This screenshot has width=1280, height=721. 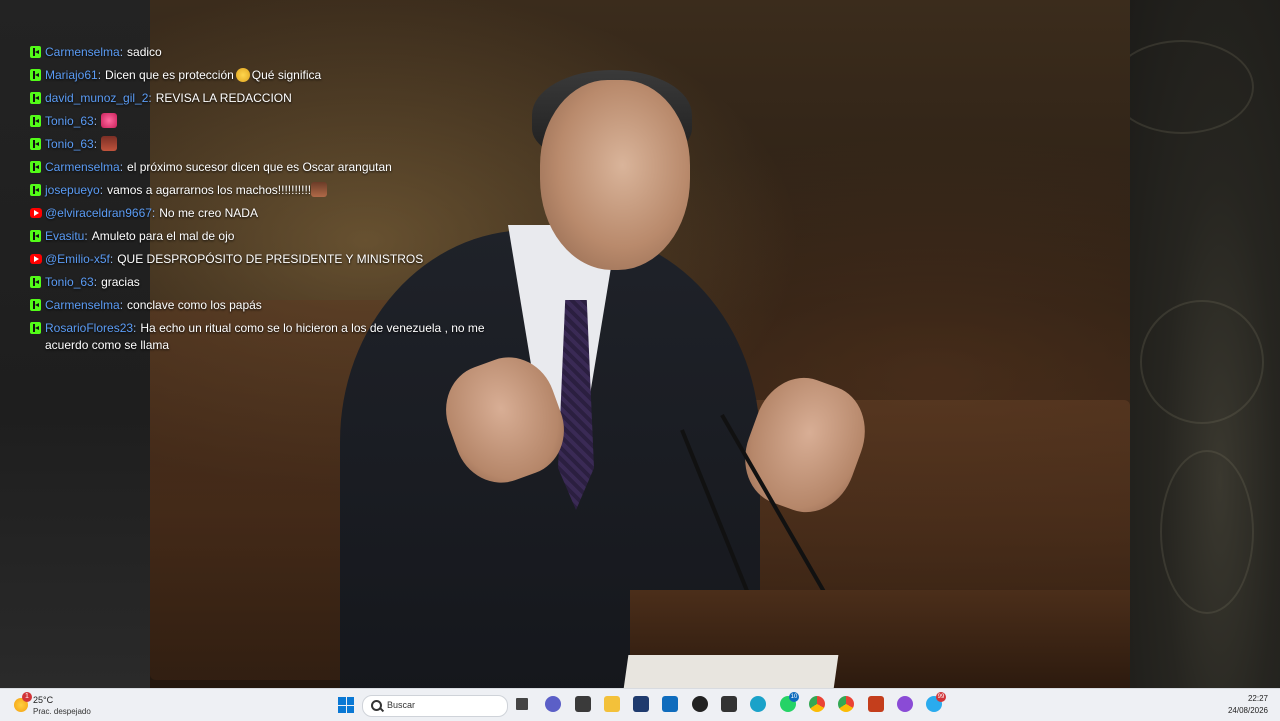 I want to click on powerpoint-icon, so click(x=876, y=704).